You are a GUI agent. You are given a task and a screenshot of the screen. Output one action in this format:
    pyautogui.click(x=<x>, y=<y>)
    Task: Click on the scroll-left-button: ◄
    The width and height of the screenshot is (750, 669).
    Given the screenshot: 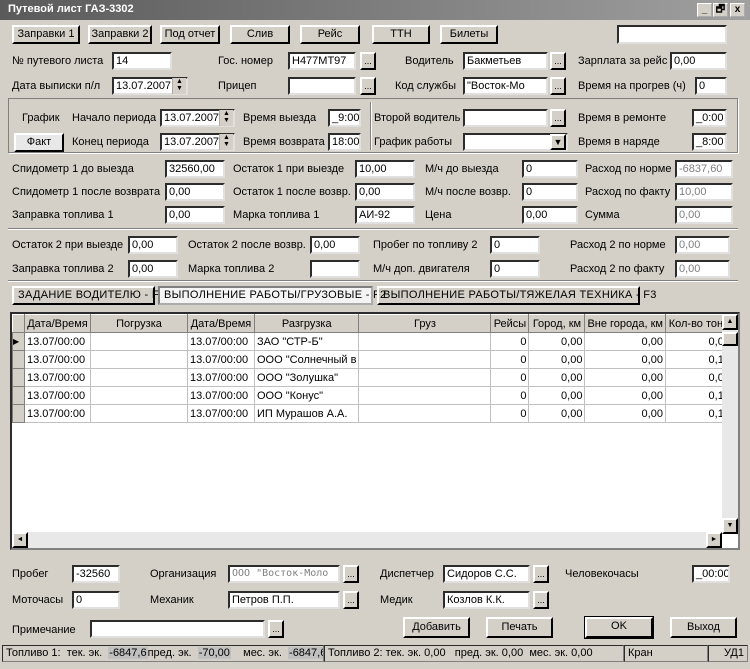 What is the action you would take?
    pyautogui.click(x=20, y=540)
    